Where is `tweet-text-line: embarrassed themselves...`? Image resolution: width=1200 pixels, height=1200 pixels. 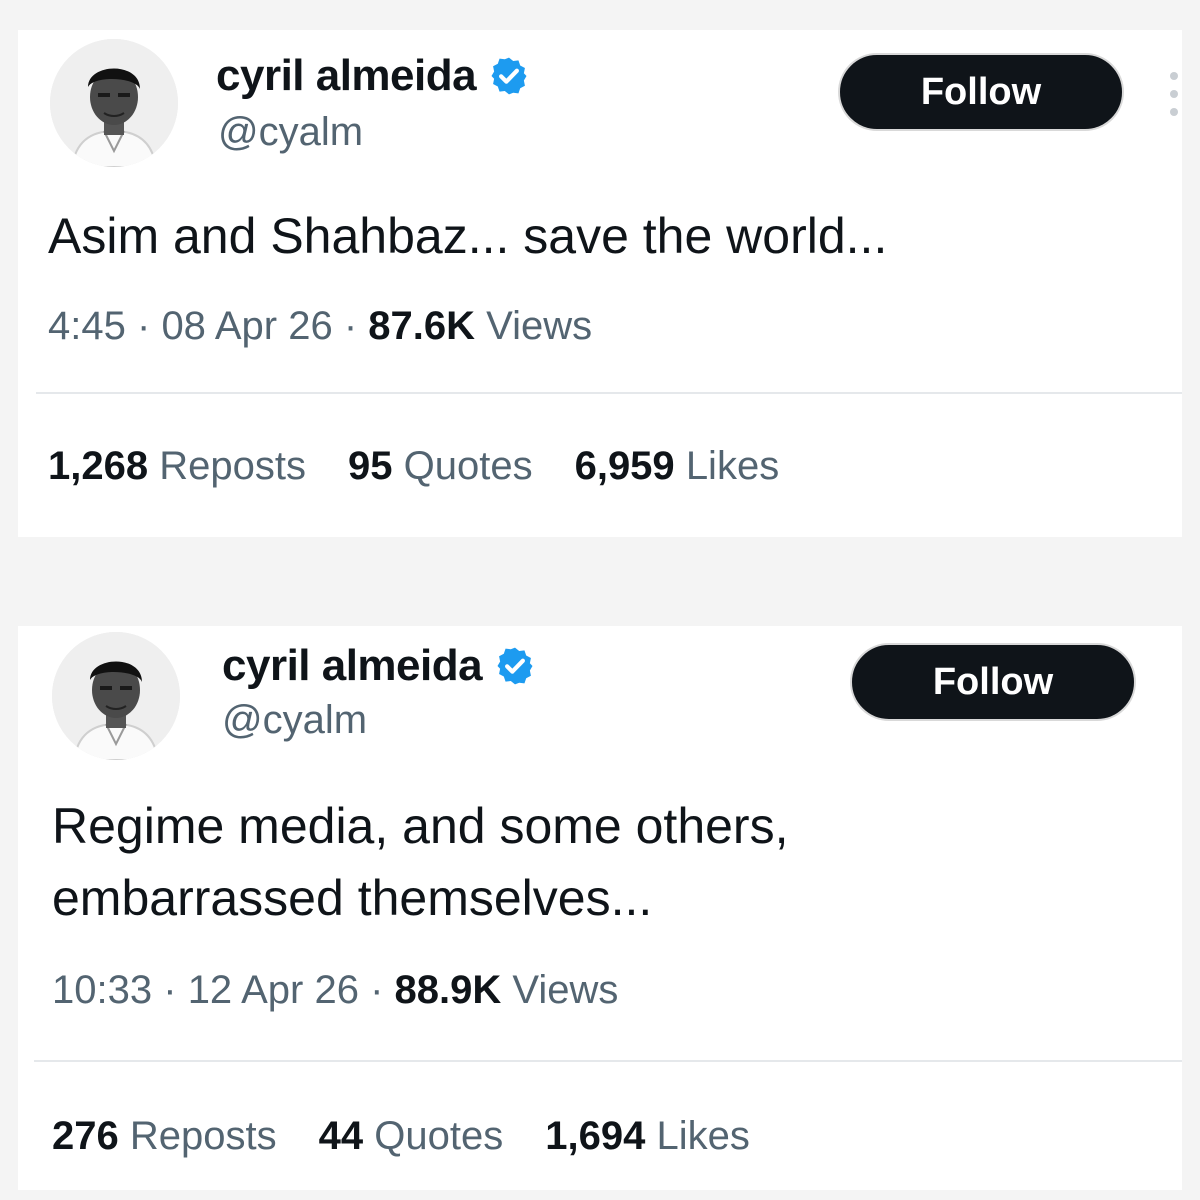 tweet-text-line: embarrassed themselves... is located at coordinates (352, 898).